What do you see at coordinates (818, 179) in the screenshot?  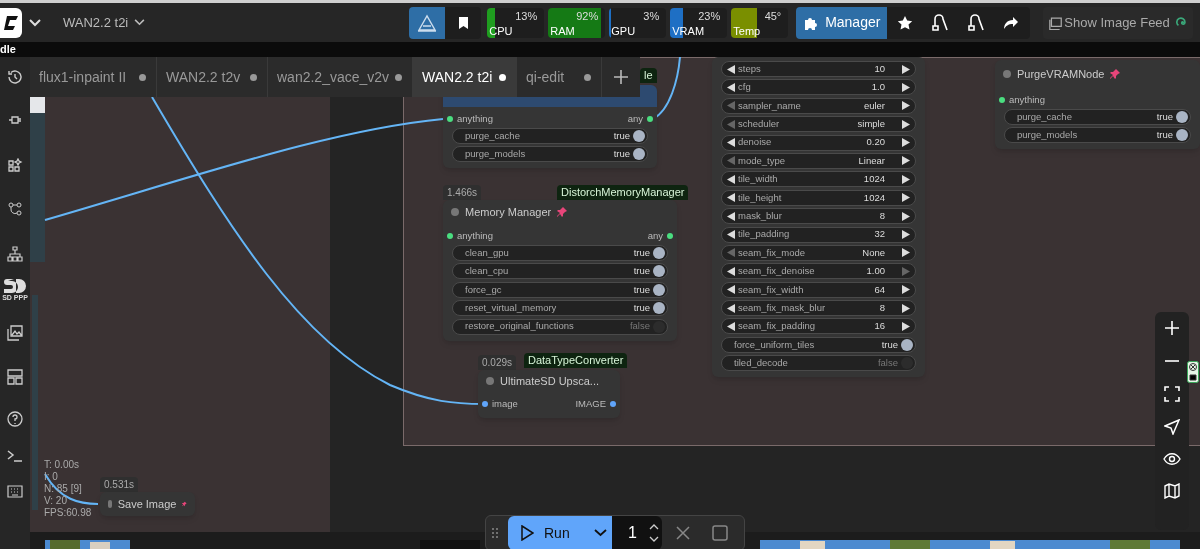 I see `number-widget: tile_width 1024` at bounding box center [818, 179].